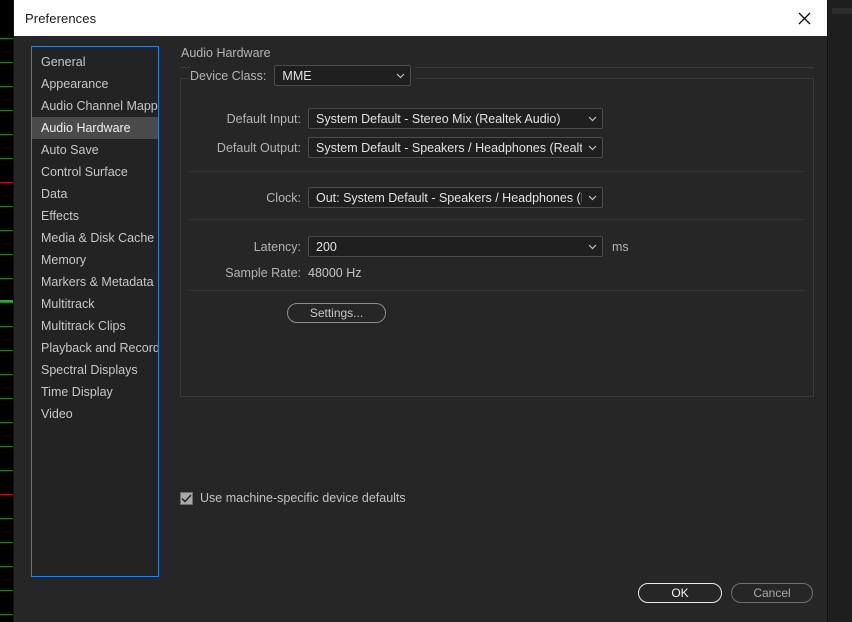 The image size is (852, 622). What do you see at coordinates (228, 75) in the screenshot?
I see `device-class-label: Device Class:` at bounding box center [228, 75].